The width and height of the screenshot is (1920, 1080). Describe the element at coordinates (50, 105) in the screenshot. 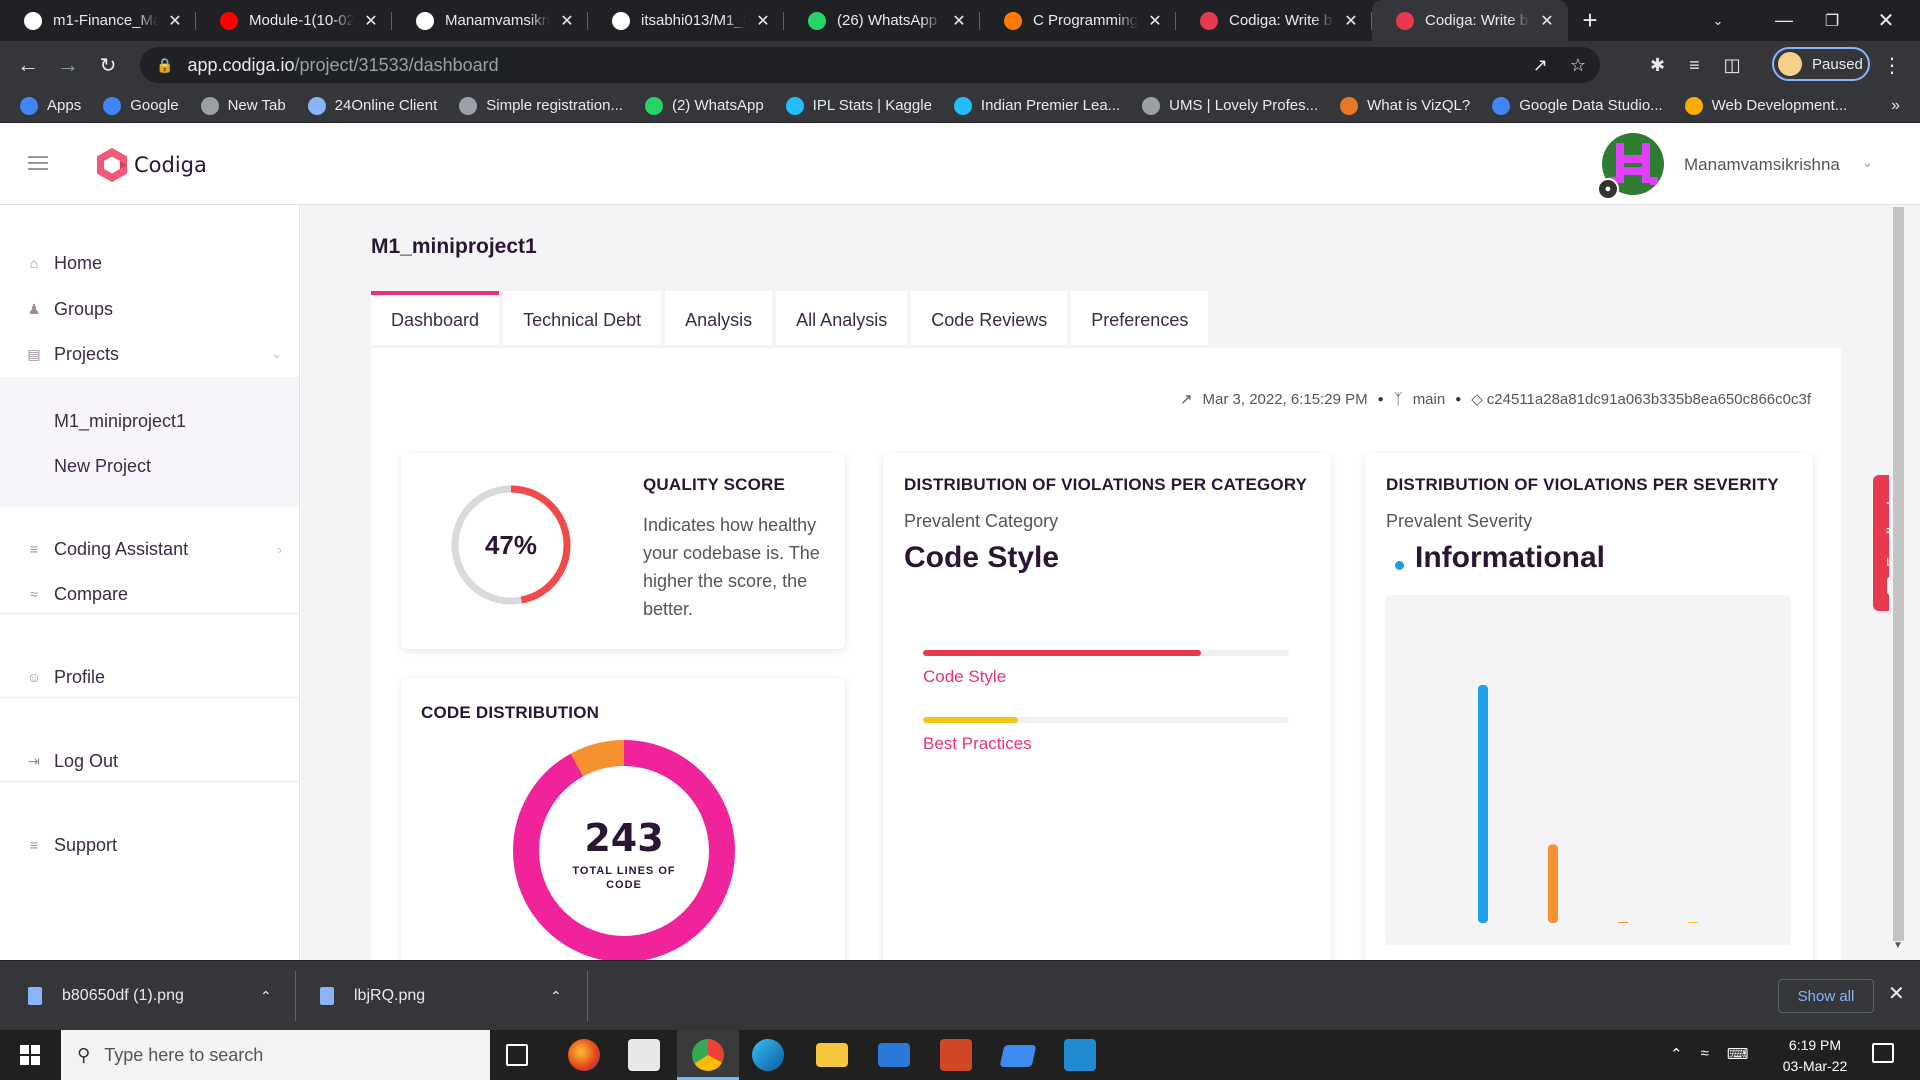

I see `bookmark-item: Apps` at that location.